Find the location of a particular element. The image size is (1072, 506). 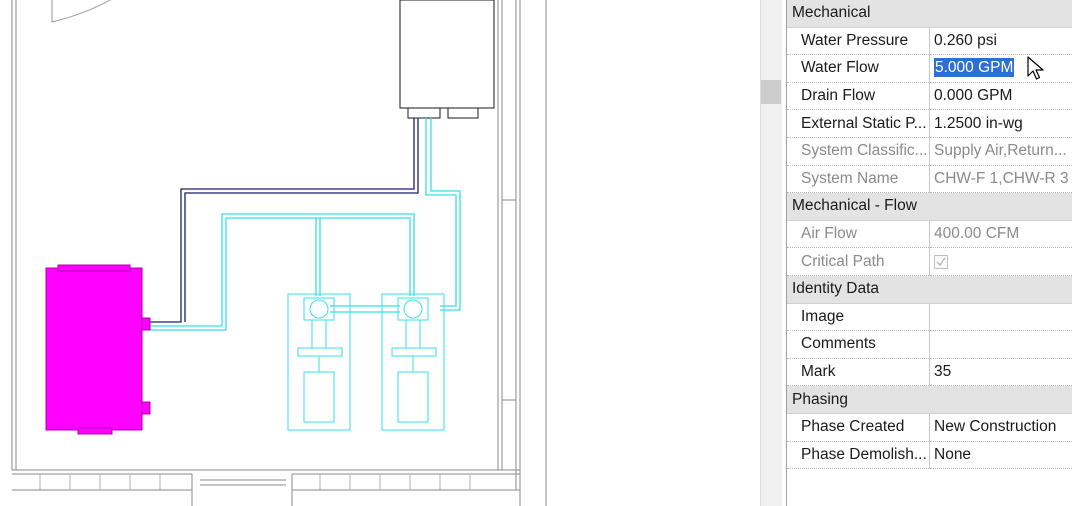

property-label: System Name is located at coordinates (858, 179).